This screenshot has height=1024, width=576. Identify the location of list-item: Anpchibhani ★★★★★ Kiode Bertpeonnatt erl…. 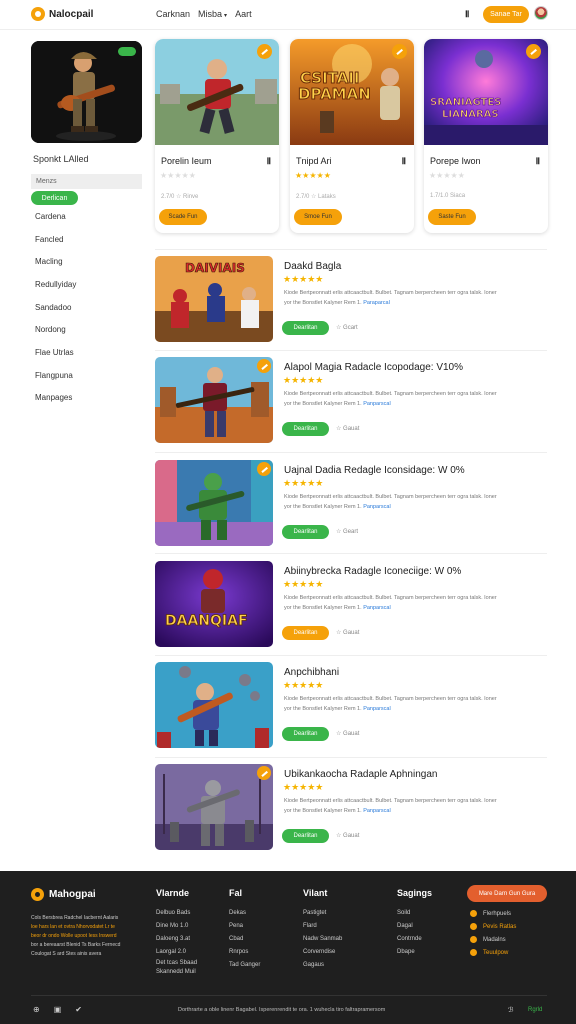
(351, 710).